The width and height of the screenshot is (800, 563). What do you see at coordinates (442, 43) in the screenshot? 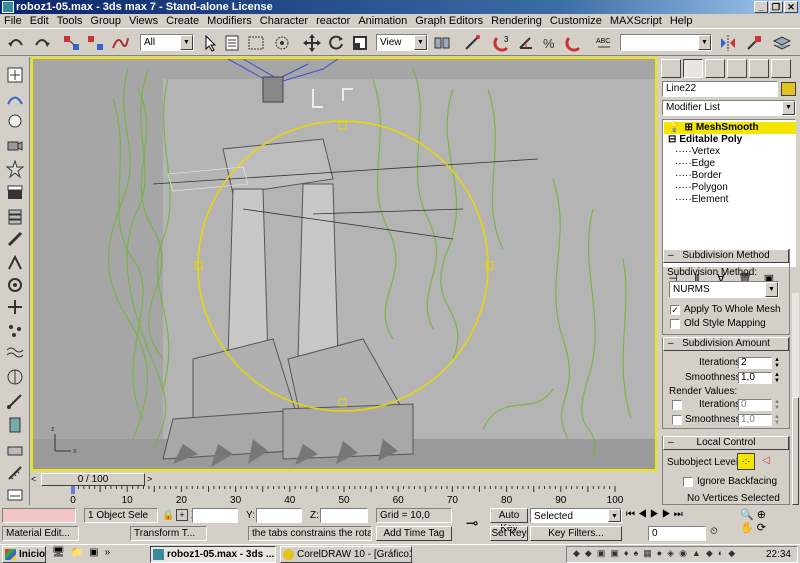
I see `pivot-point-center-icon` at bounding box center [442, 43].